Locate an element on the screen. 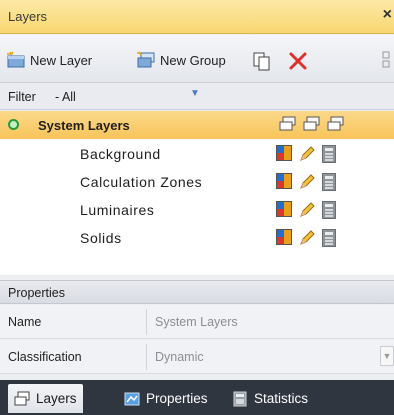  tab-layers: Layers is located at coordinates (45, 398).